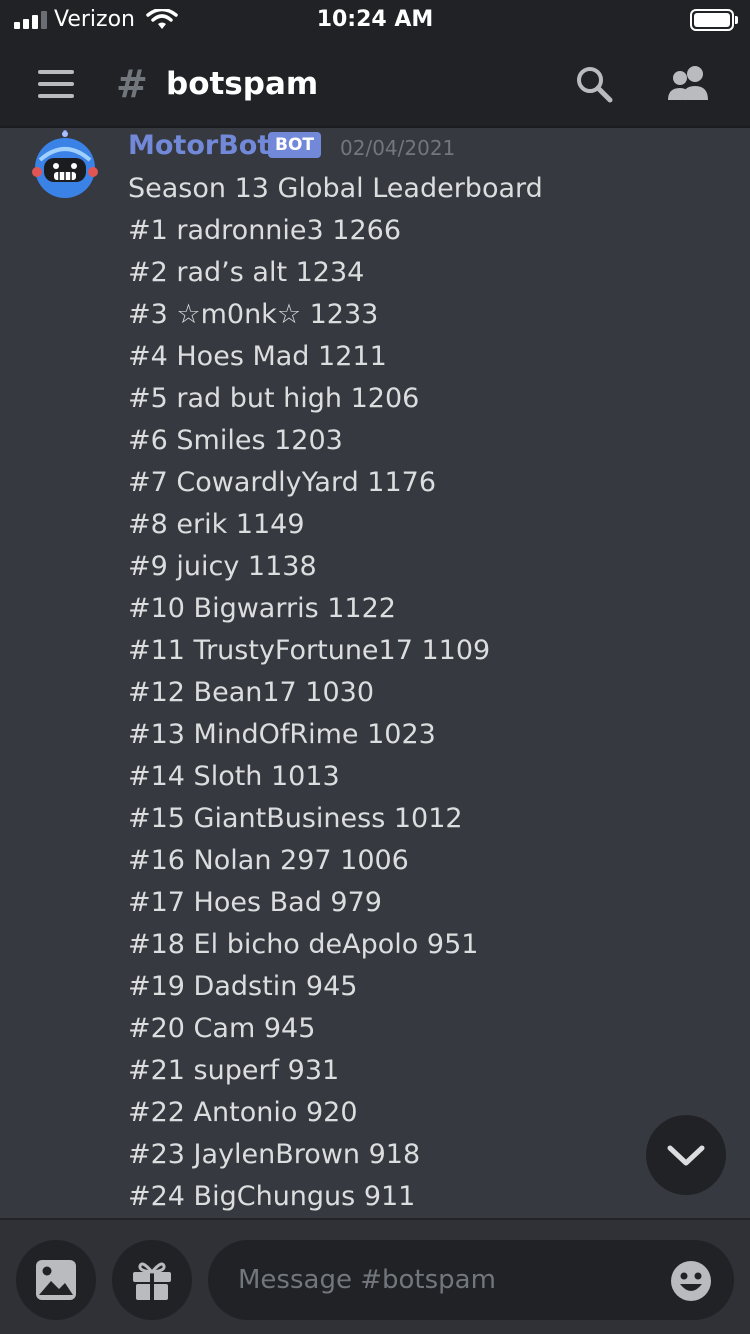 The height and width of the screenshot is (1334, 750). I want to click on channel-header: # botspam, so click(375, 84).